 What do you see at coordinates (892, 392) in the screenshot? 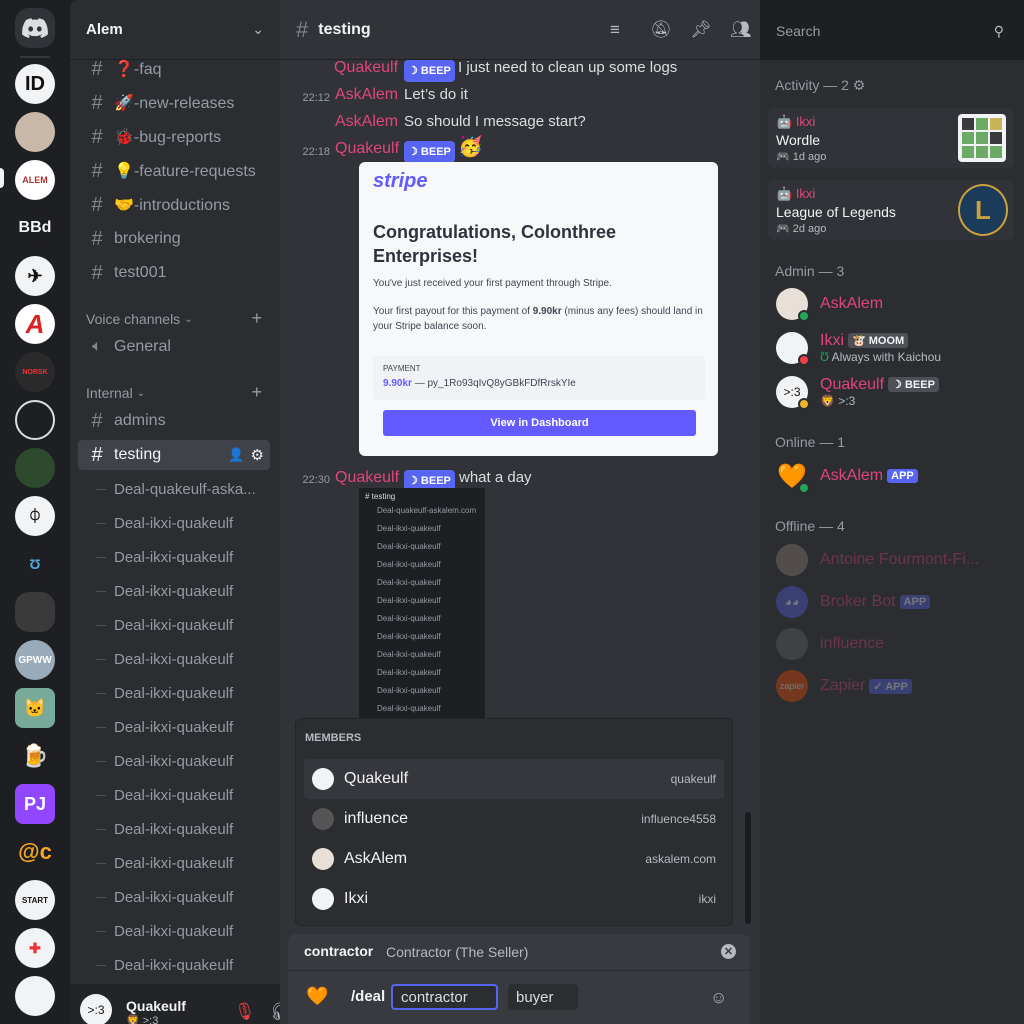
I see `member-item: >:3 Quakeulf ☽ BEEP 🦁 >:3` at bounding box center [892, 392].